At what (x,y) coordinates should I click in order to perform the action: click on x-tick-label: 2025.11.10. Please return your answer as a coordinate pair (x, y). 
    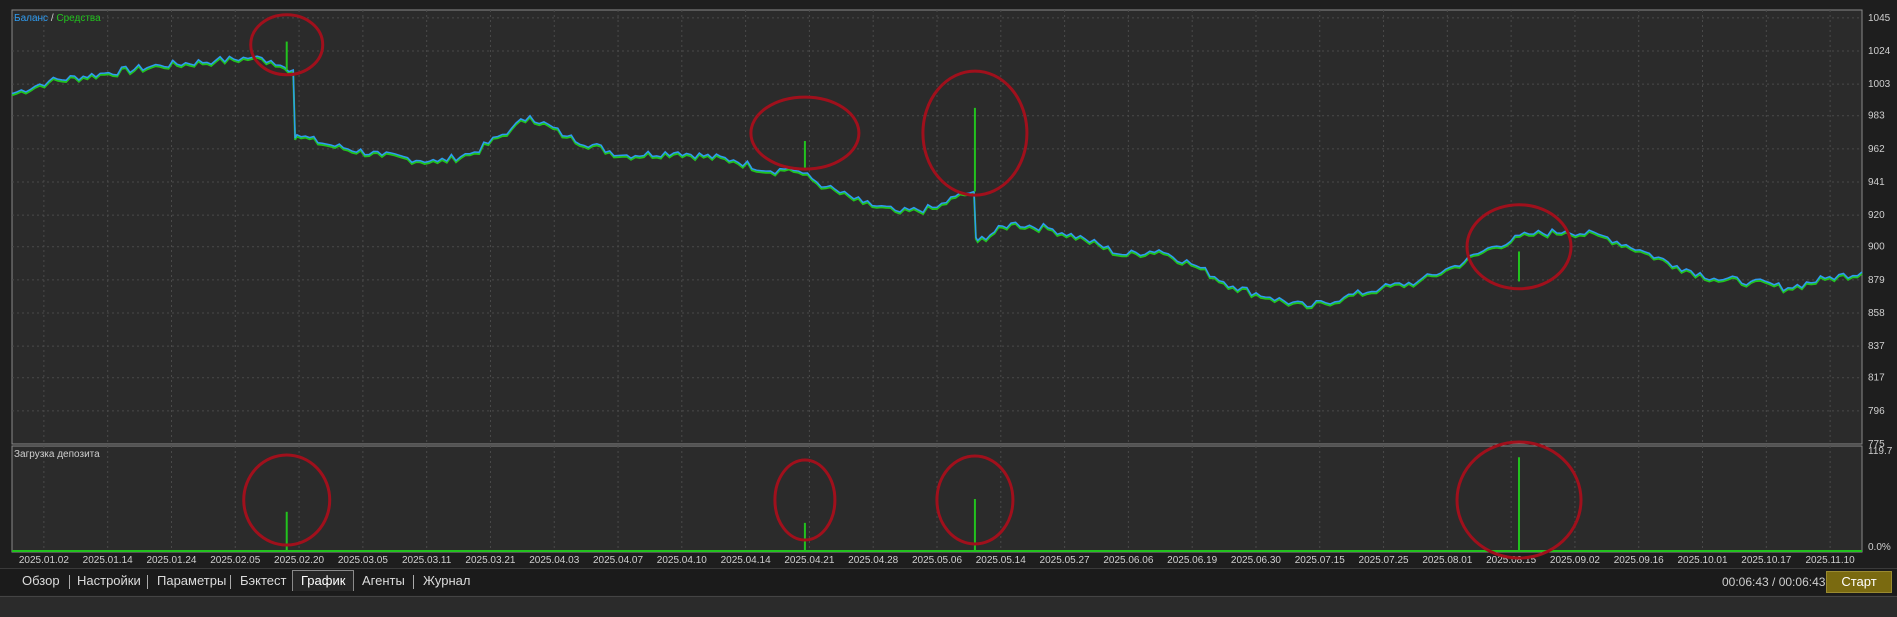
    Looking at the image, I should click on (1830, 560).